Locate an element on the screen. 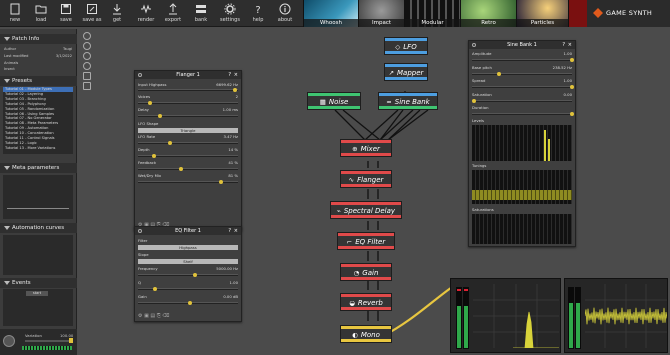 The width and height of the screenshot is (670, 355). node-spectral-delay: ⌁ Spectral Delay is located at coordinates (366, 210).